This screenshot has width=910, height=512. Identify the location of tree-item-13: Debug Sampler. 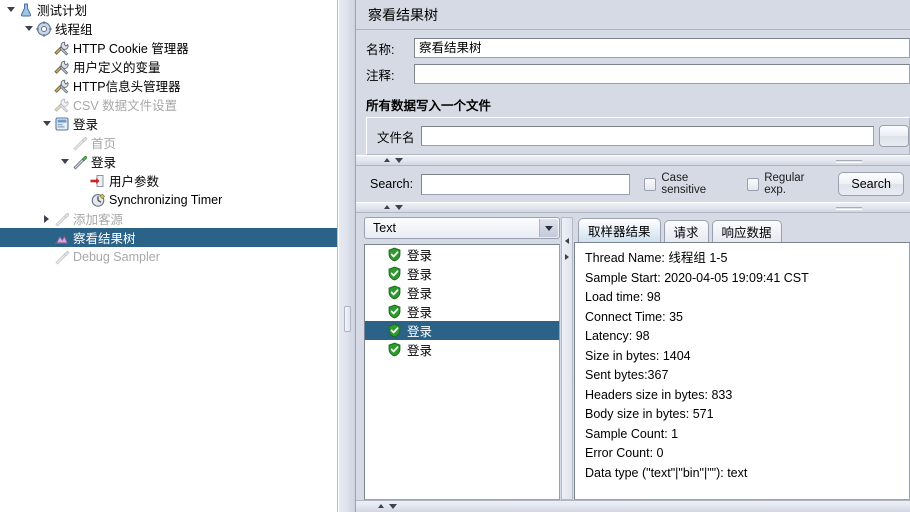
(168, 256).